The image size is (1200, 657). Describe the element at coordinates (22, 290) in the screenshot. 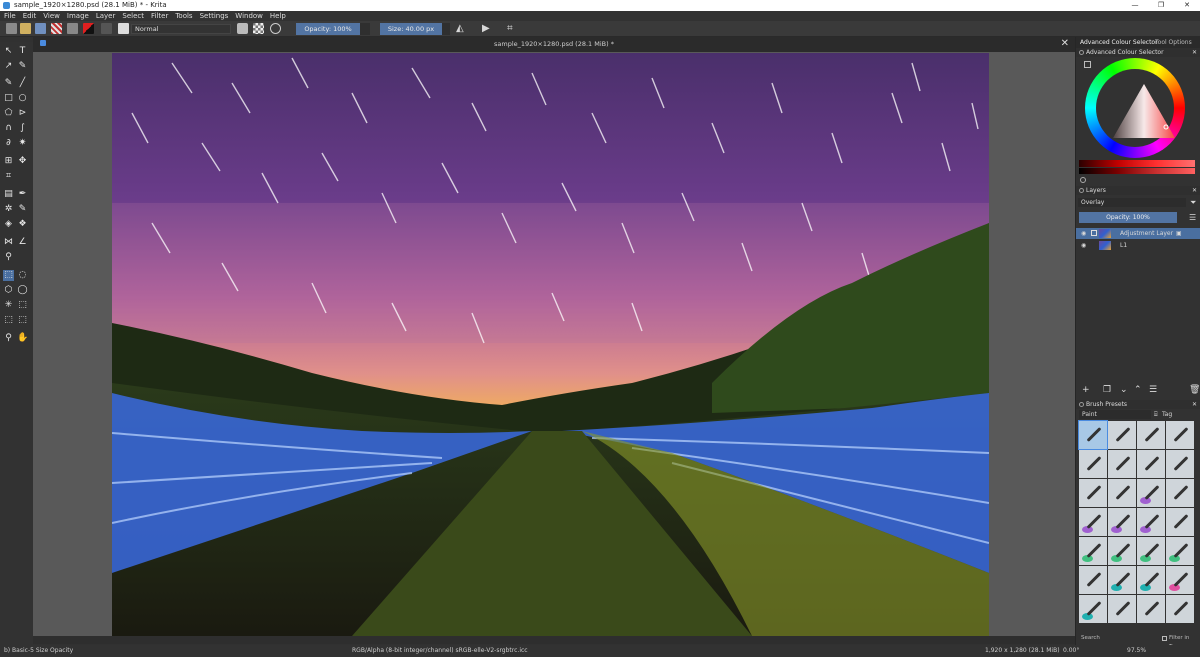

I see `freehand-selection-icon: ◯` at that location.